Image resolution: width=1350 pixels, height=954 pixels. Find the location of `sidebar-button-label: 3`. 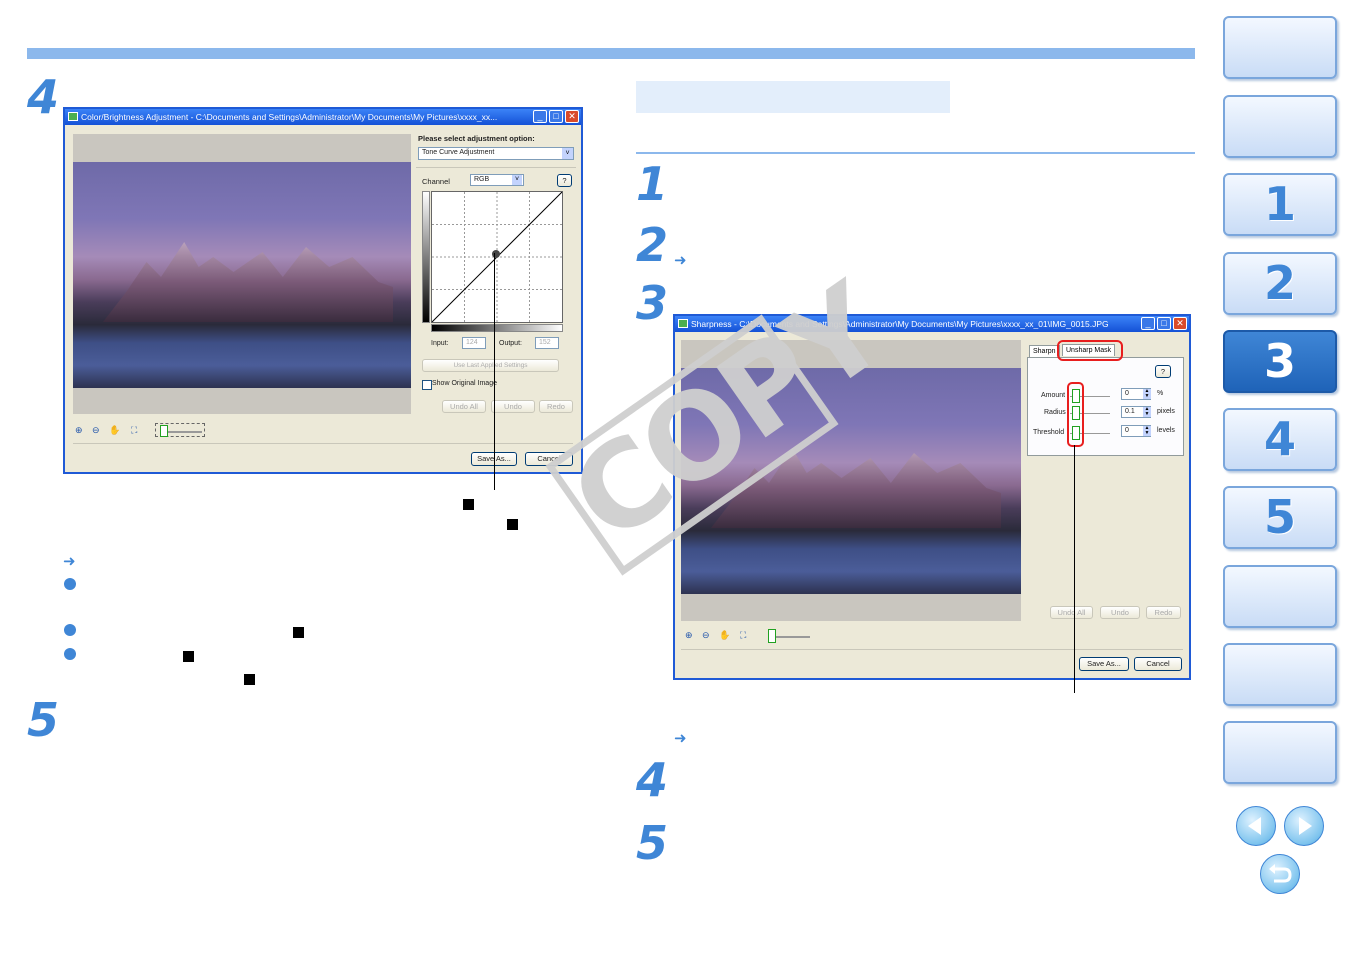

sidebar-button-label: 3 is located at coordinates (1279, 361).